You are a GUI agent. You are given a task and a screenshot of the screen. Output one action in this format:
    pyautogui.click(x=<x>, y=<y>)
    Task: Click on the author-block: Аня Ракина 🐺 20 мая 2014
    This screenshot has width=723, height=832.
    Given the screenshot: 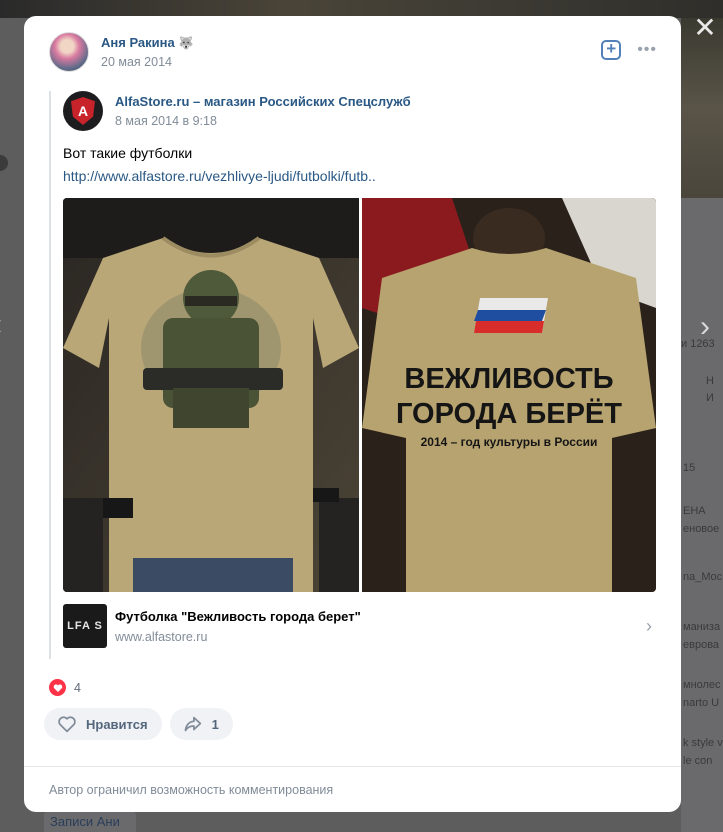 What is the action you would take?
    pyautogui.click(x=147, y=52)
    